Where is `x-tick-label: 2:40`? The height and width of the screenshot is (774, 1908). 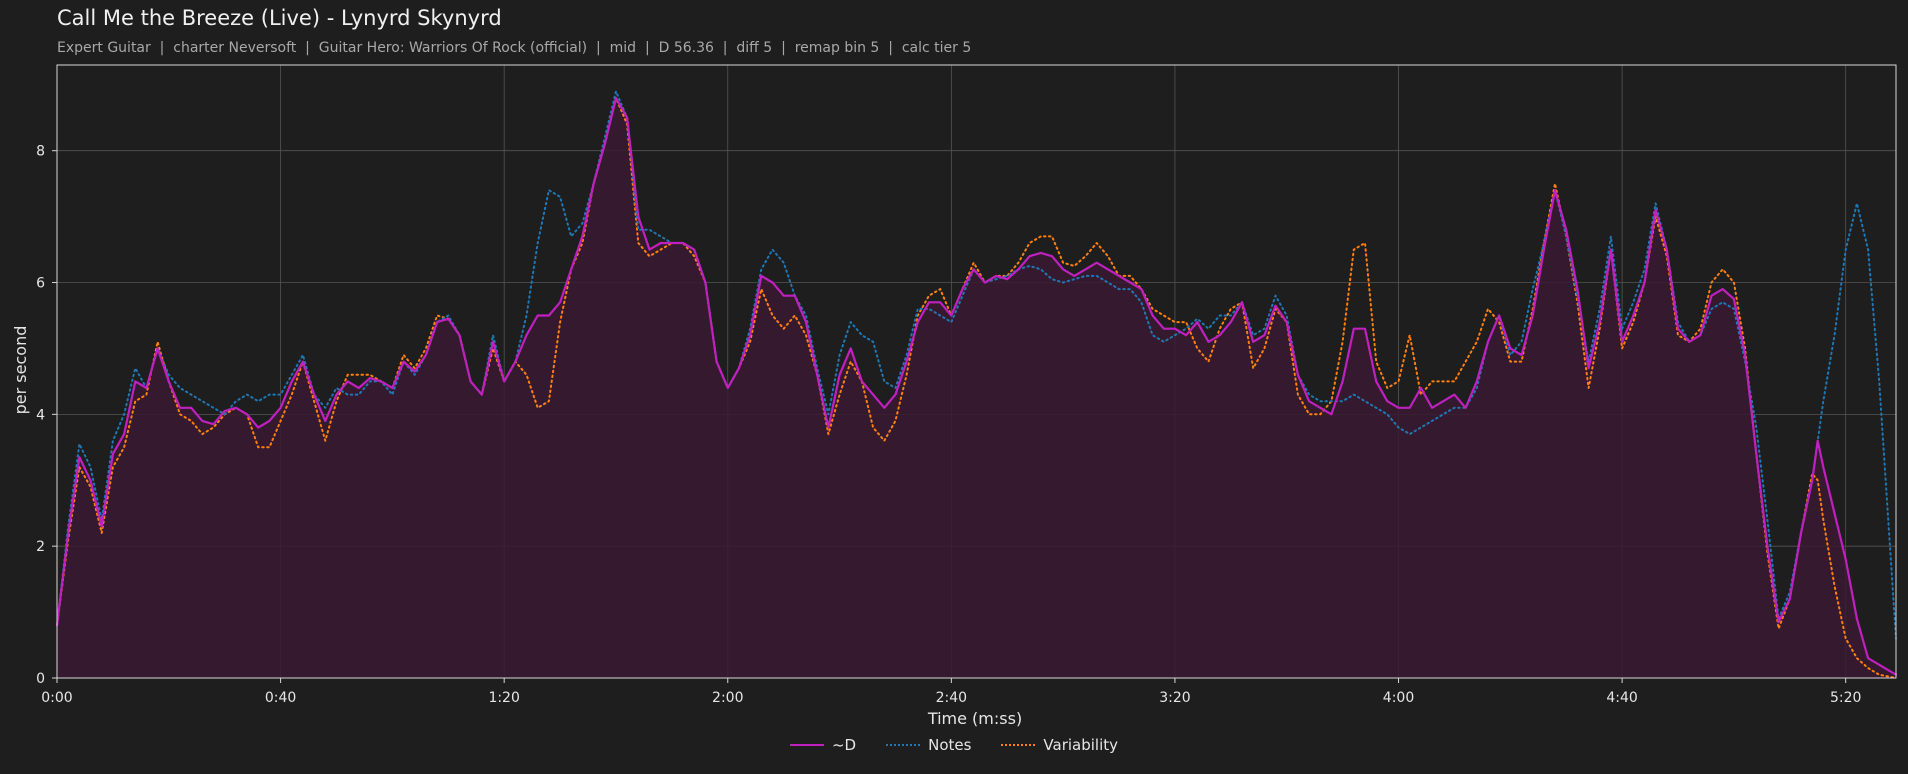 x-tick-label: 2:40 is located at coordinates (951, 698).